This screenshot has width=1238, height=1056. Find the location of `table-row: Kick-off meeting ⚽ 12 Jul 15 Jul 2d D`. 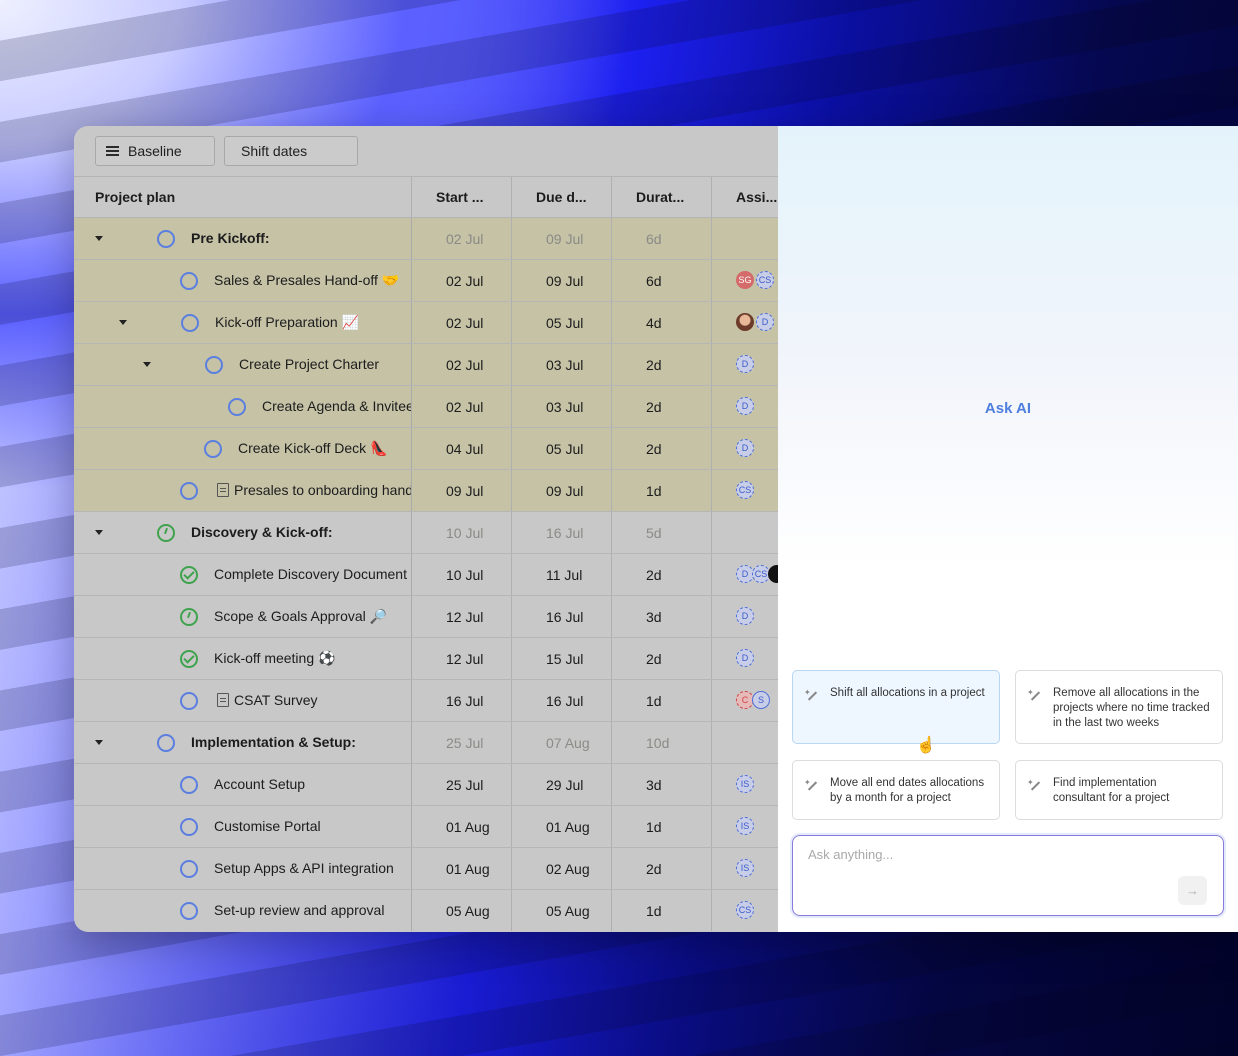

table-row: Kick-off meeting ⚽ 12 Jul 15 Jul 2d D is located at coordinates (426, 659).